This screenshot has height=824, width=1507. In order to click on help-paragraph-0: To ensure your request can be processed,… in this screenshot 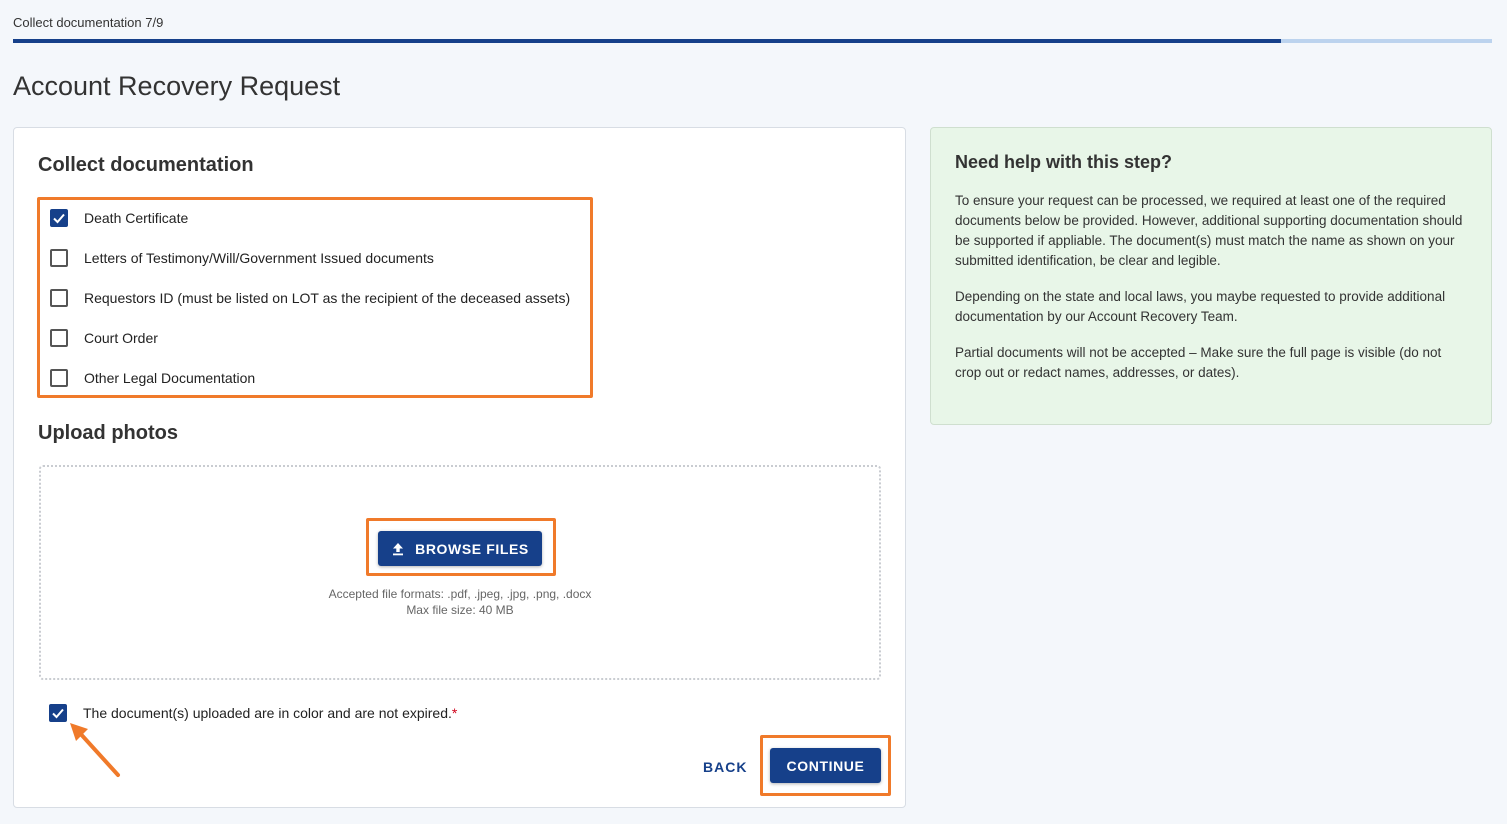, I will do `click(1209, 230)`.